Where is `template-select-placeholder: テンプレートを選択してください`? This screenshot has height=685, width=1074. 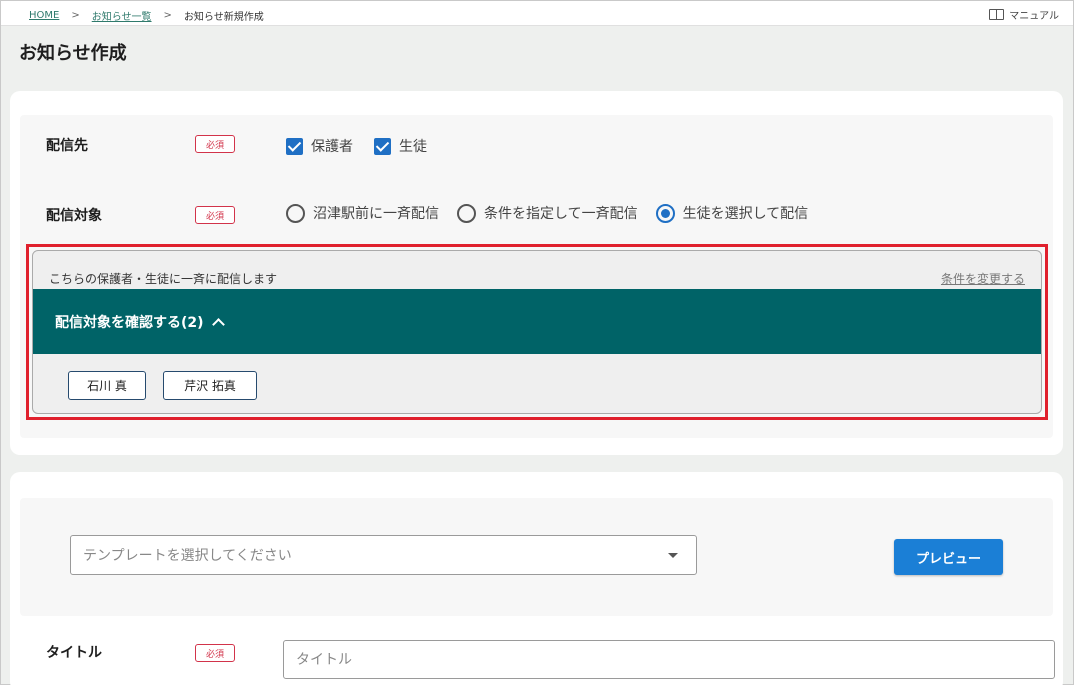 template-select-placeholder: テンプレートを選択してください is located at coordinates (187, 556).